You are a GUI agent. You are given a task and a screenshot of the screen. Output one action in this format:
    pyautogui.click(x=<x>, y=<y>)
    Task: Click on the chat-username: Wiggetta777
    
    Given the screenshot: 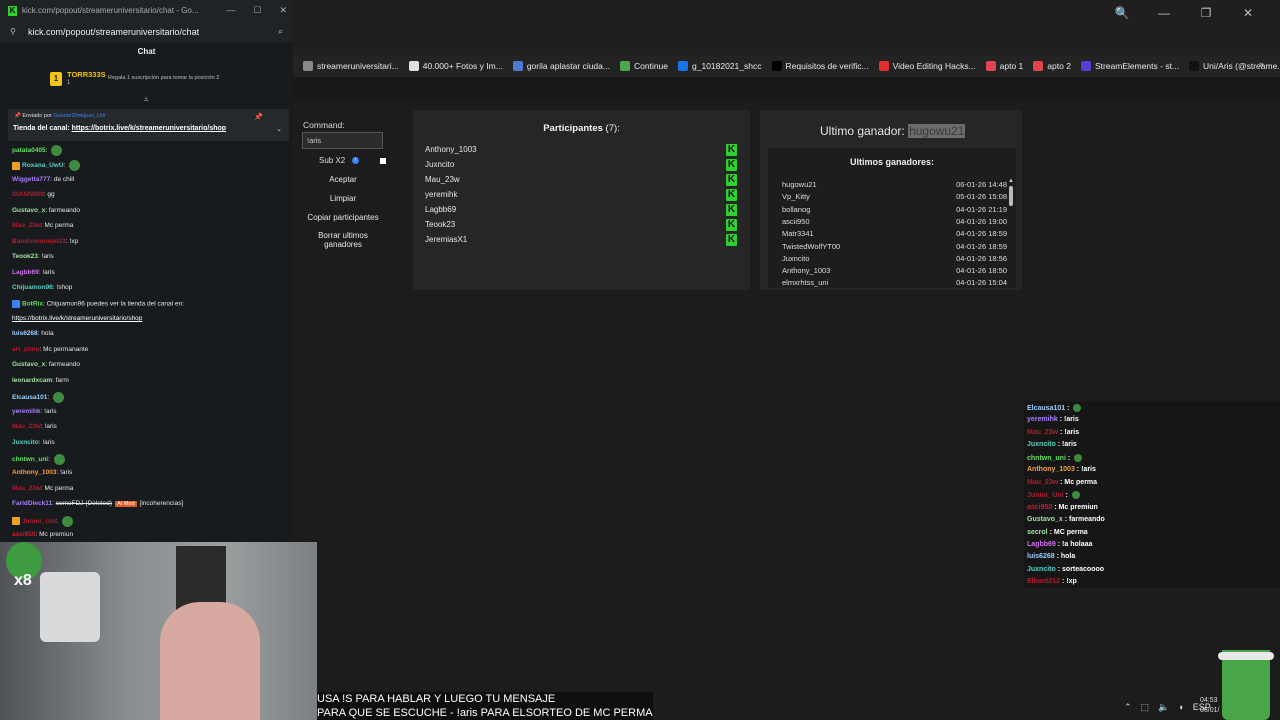 What is the action you would take?
    pyautogui.click(x=31, y=179)
    